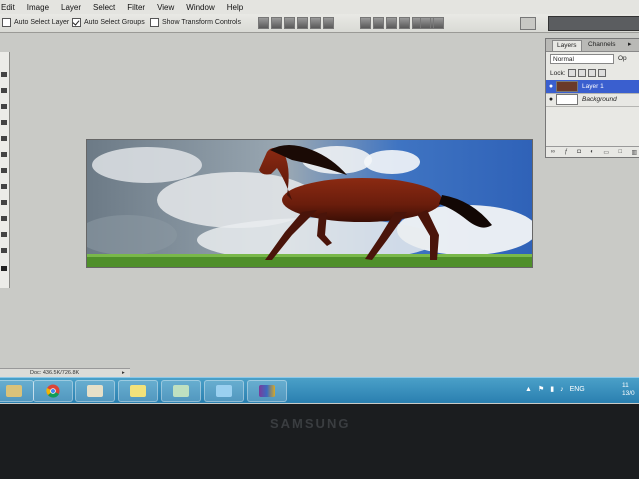 The height and width of the screenshot is (479, 639). What do you see at coordinates (4, 138) in the screenshot?
I see `crop-tool-icon` at bounding box center [4, 138].